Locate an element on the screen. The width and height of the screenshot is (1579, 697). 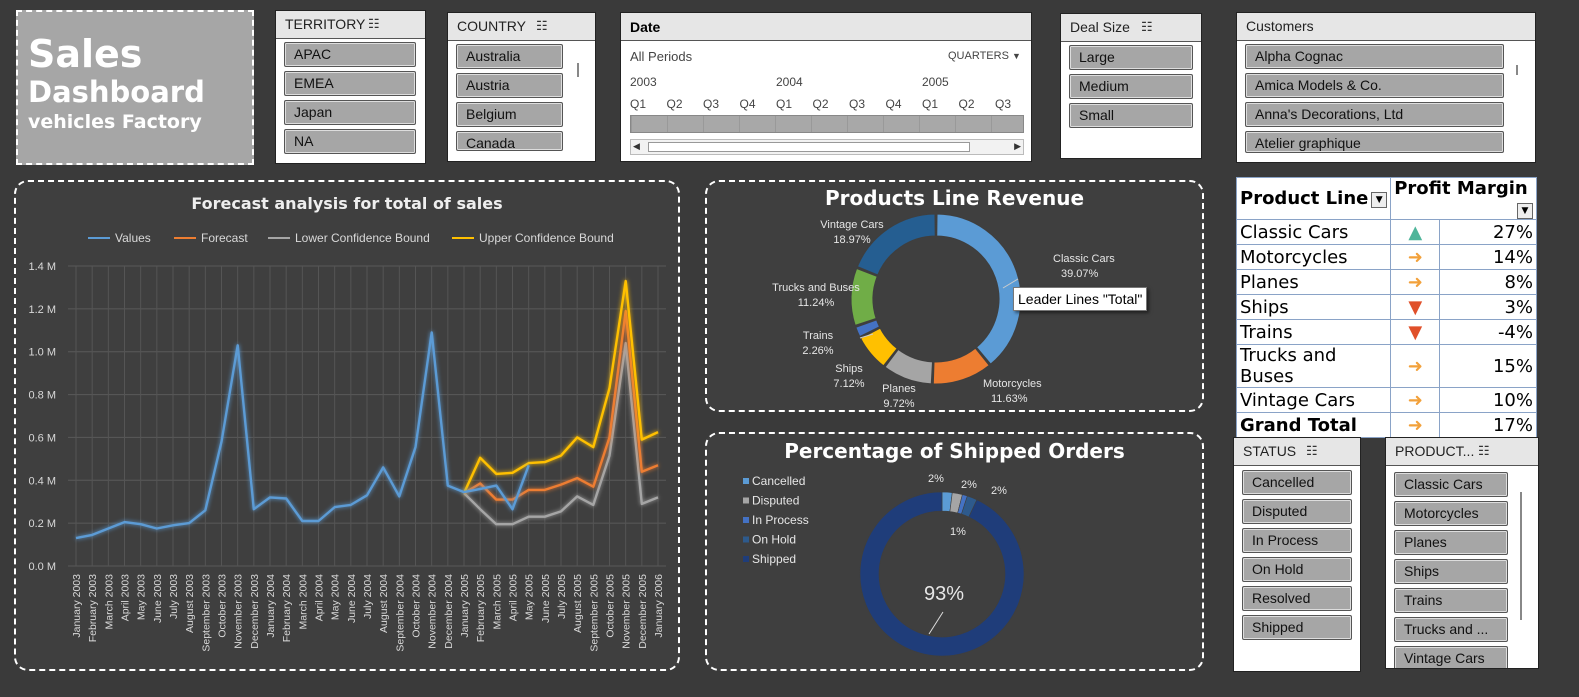
slicer-item: Australia is located at coordinates (509, 56).